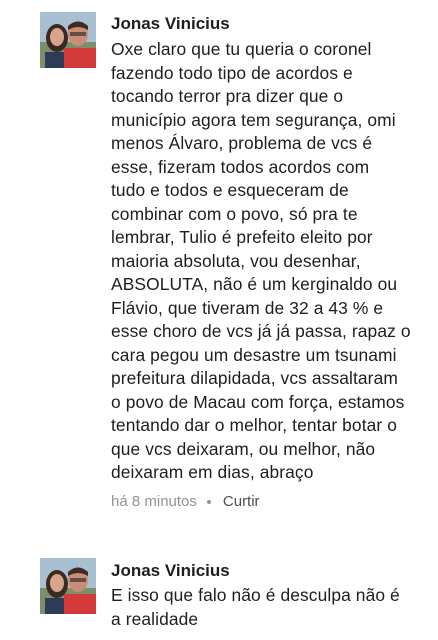  What do you see at coordinates (155, 618) in the screenshot?
I see `comment-line: a realidade` at bounding box center [155, 618].